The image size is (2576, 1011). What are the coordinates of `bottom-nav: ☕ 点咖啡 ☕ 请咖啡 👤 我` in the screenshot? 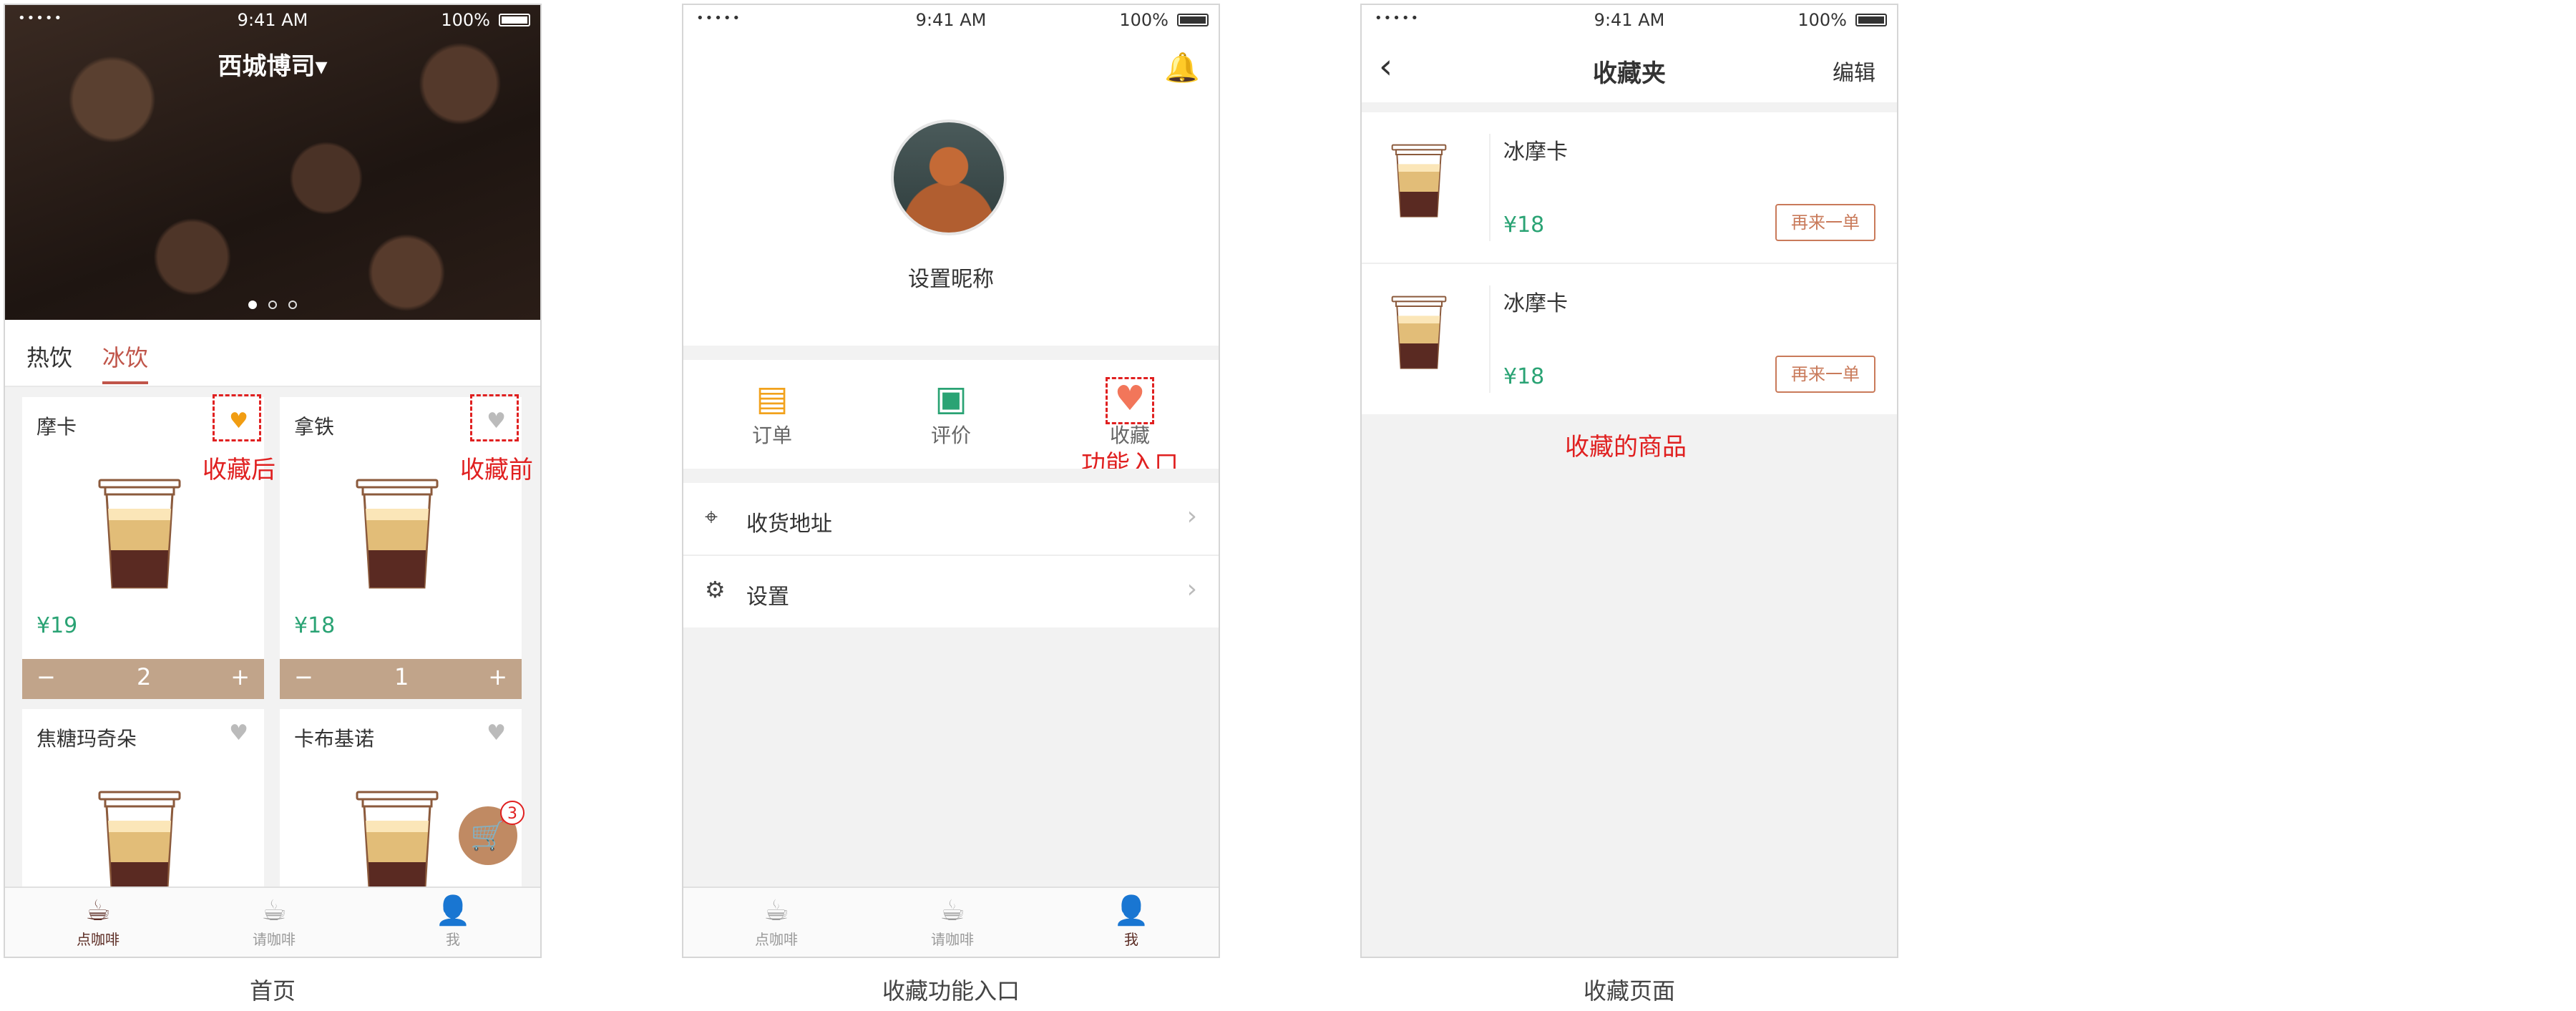 It's located at (272, 922).